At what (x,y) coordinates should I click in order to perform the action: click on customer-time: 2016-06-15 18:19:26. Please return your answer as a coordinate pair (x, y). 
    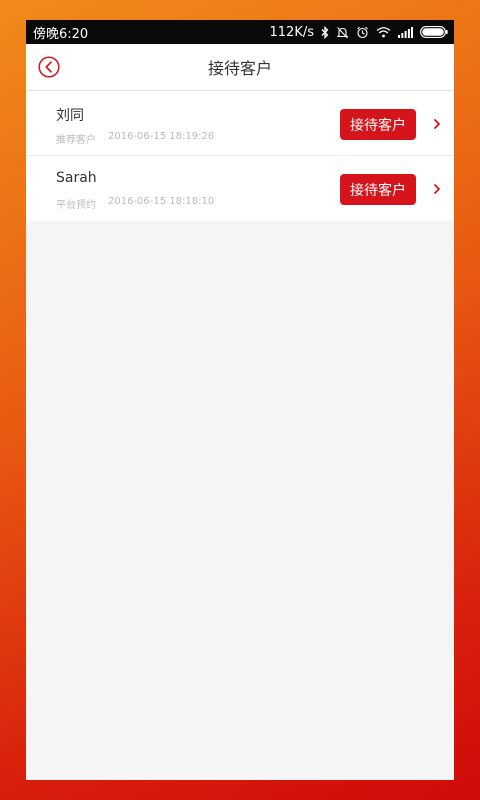
    Looking at the image, I should click on (161, 136).